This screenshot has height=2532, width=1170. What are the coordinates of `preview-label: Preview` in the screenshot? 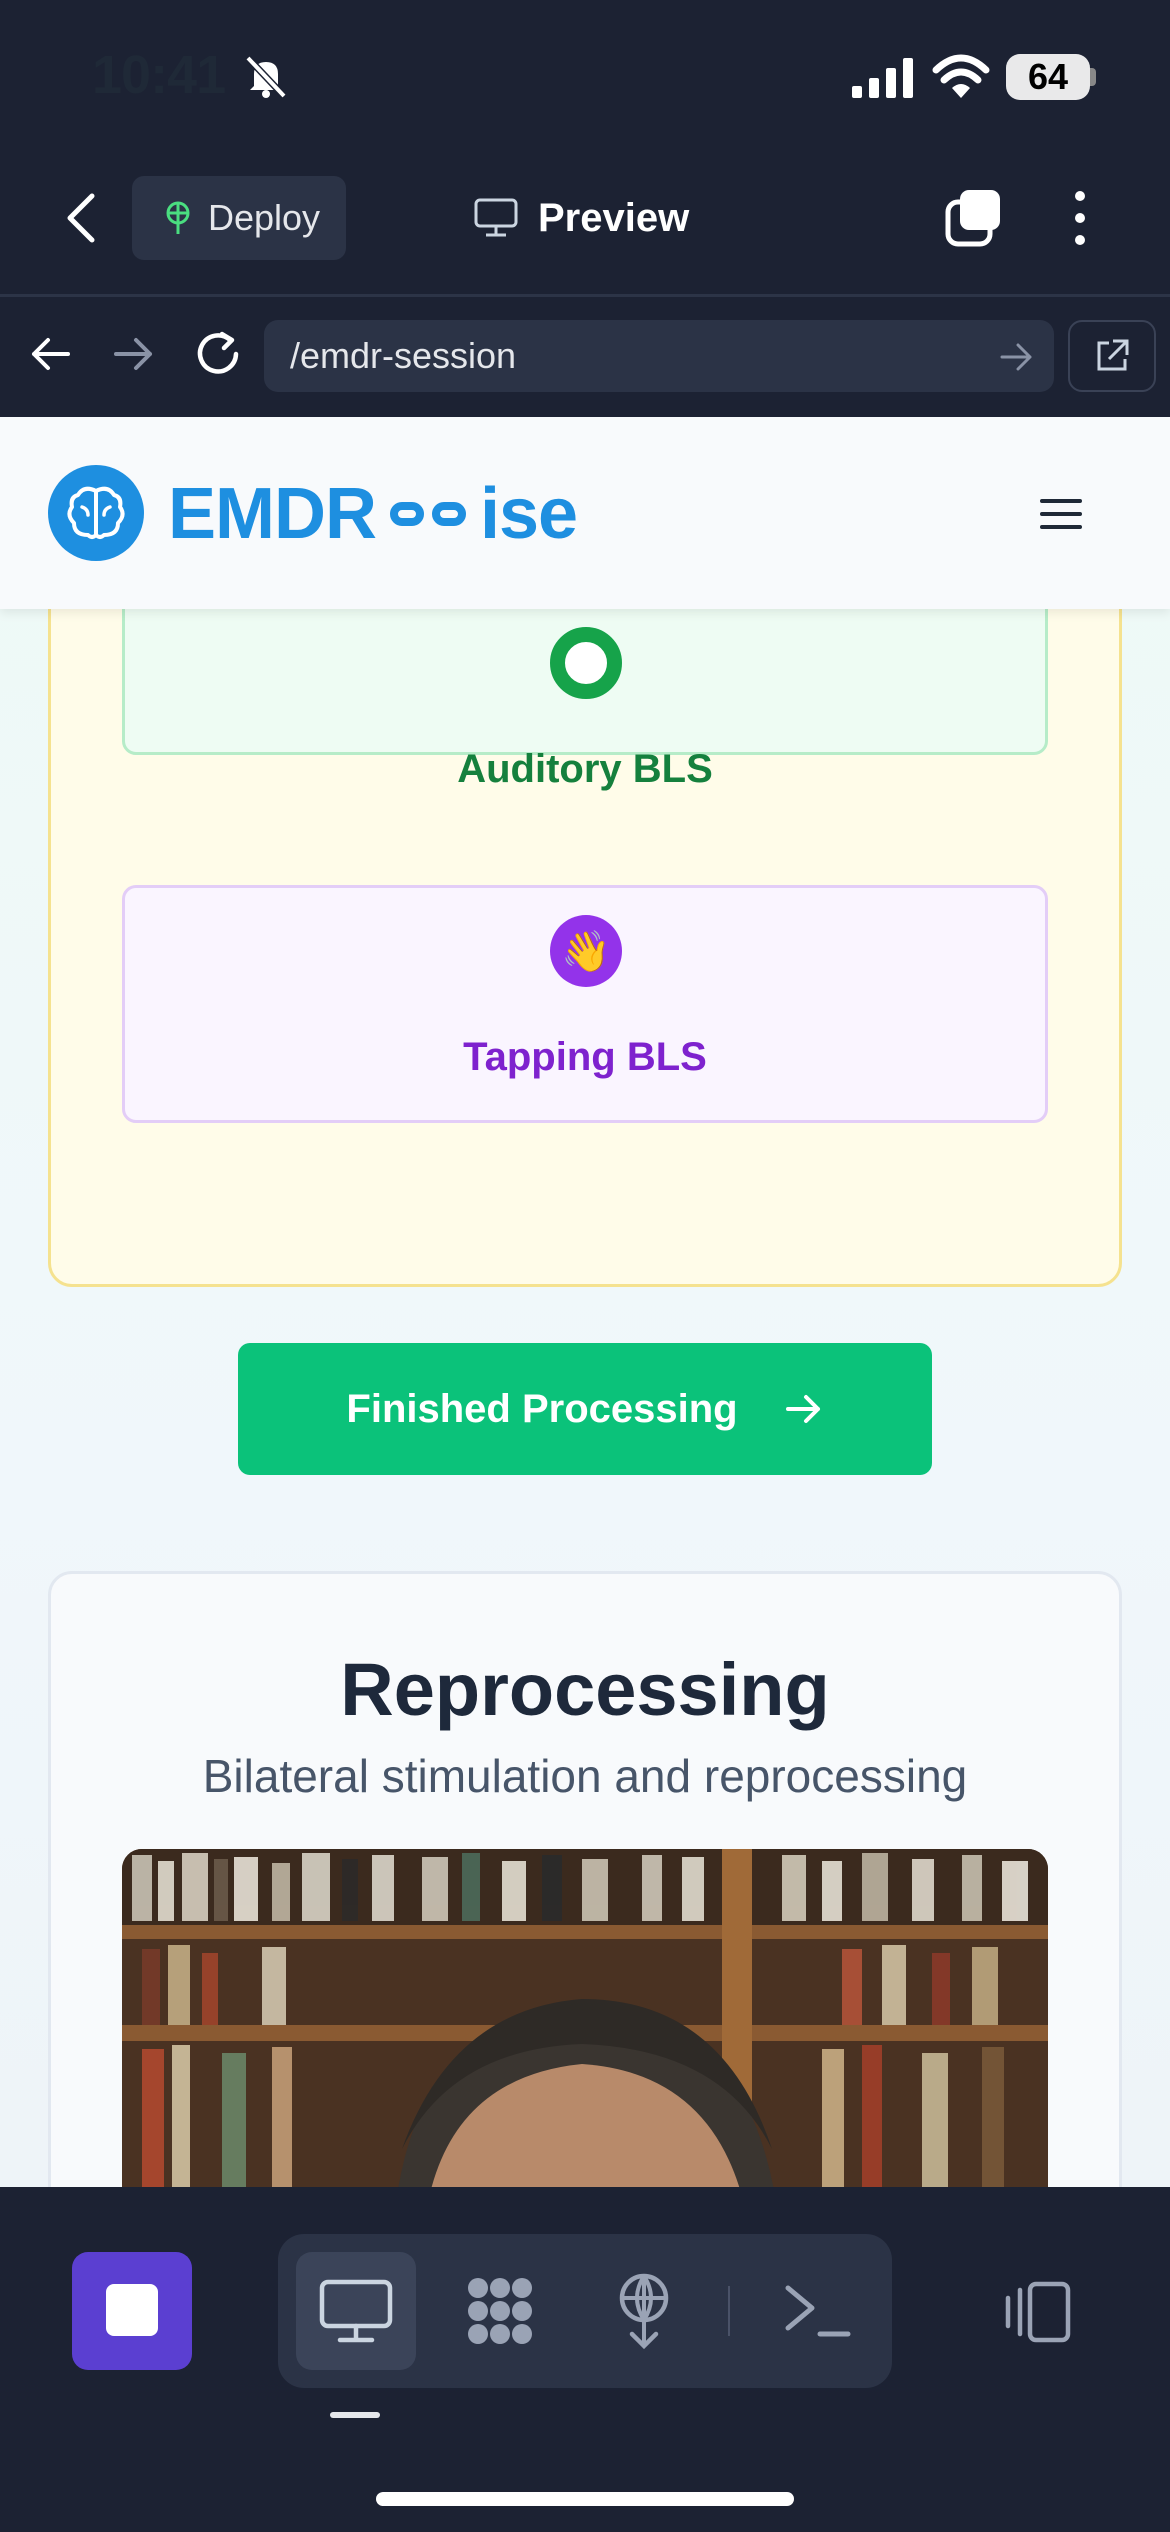 It's located at (614, 217).